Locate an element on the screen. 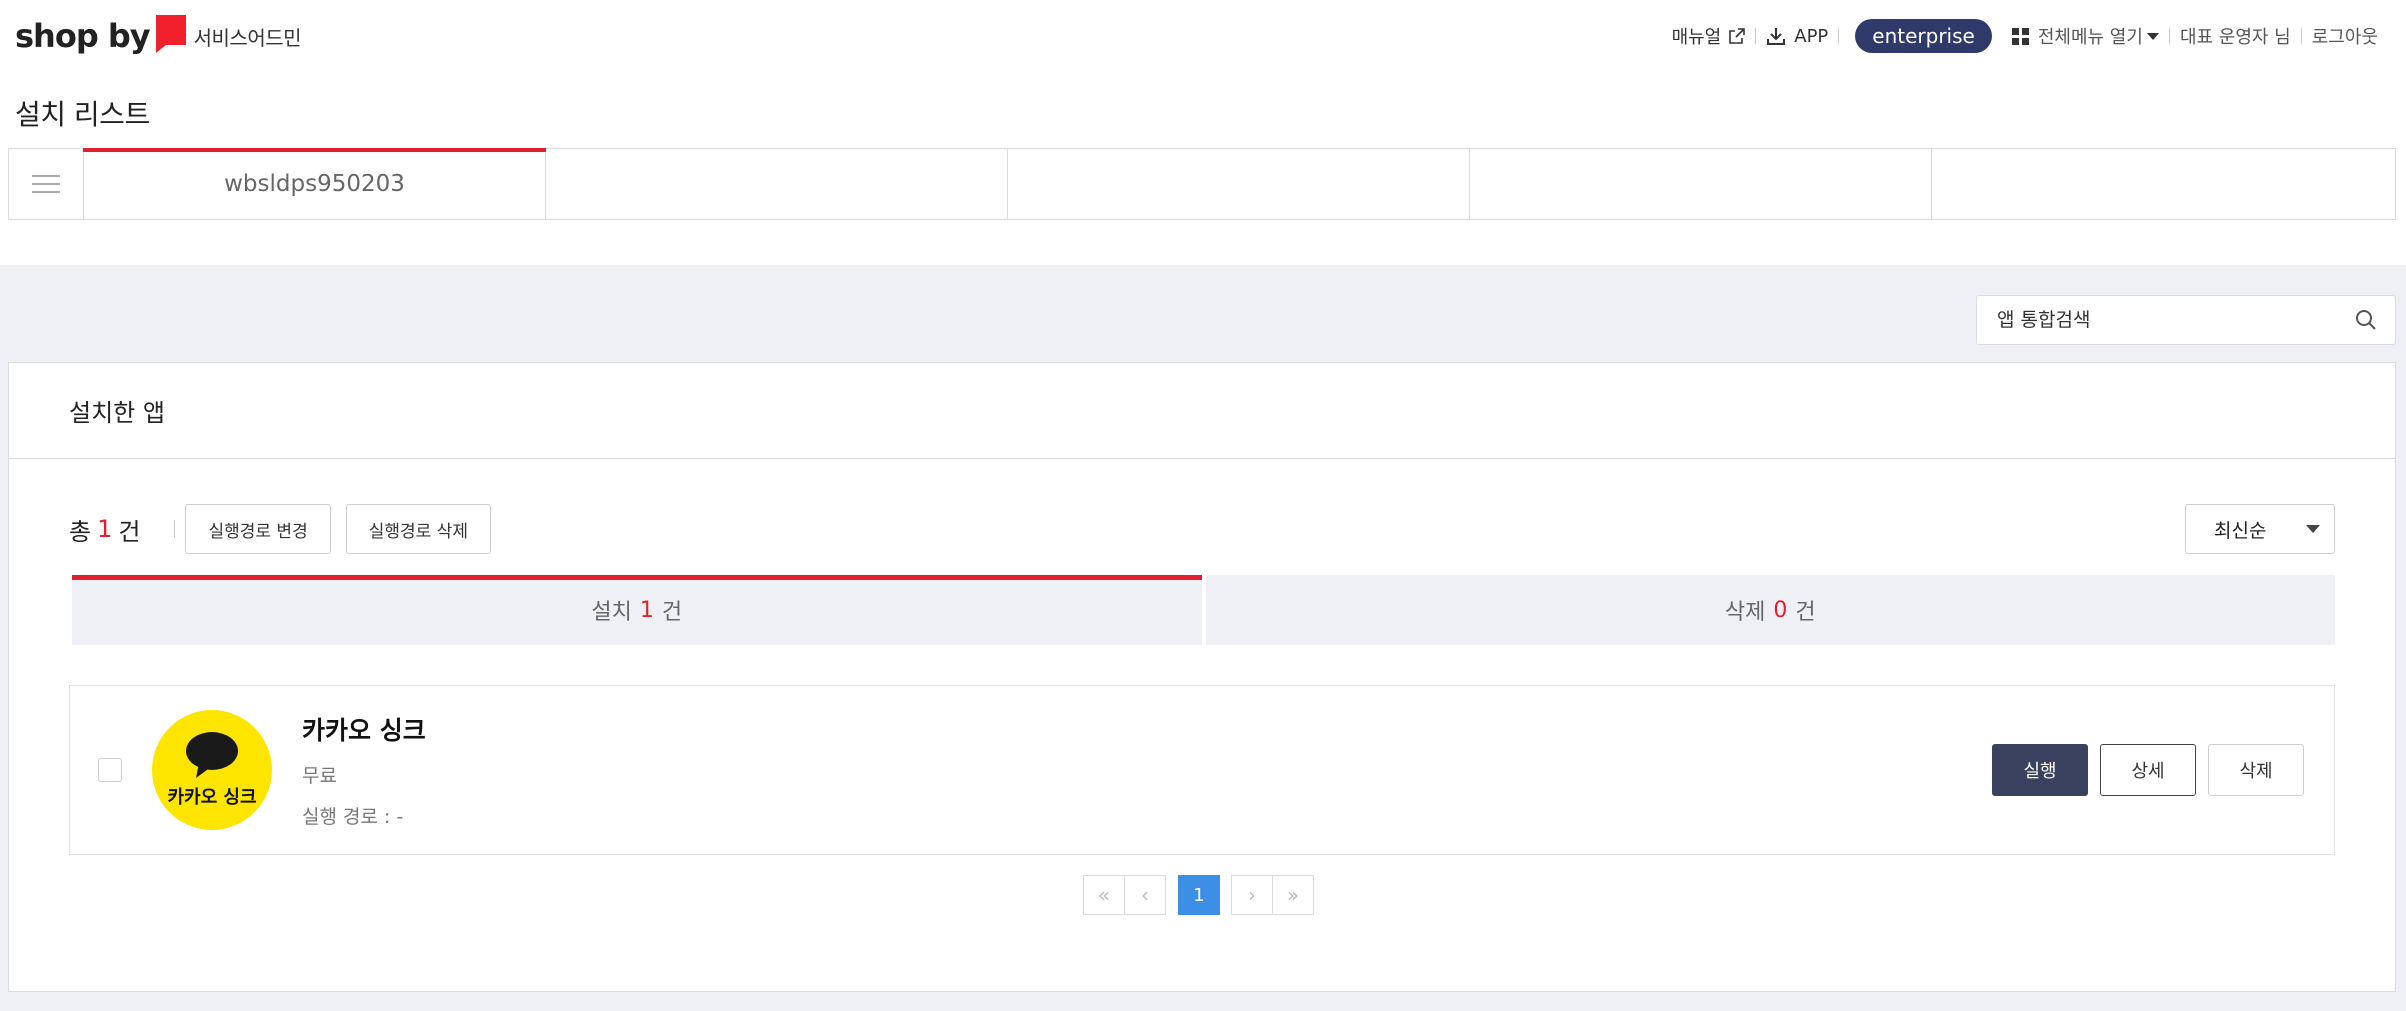 The width and height of the screenshot is (2406, 1011). first-page-button: « is located at coordinates (1104, 895).